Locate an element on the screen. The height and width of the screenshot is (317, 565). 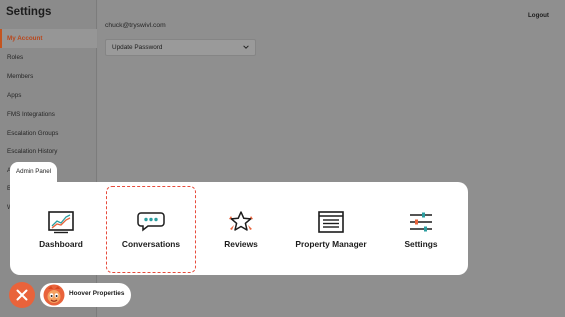
sidebar-title: Settings is located at coordinates (29, 12).